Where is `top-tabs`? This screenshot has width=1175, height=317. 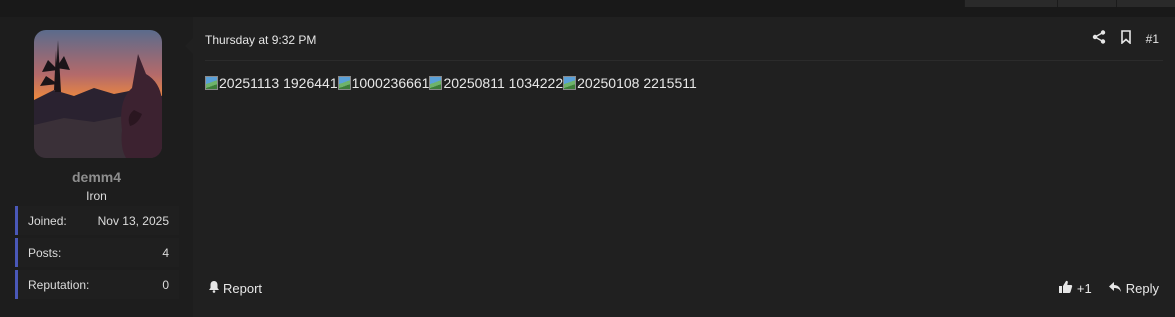
top-tabs is located at coordinates (1069, 3).